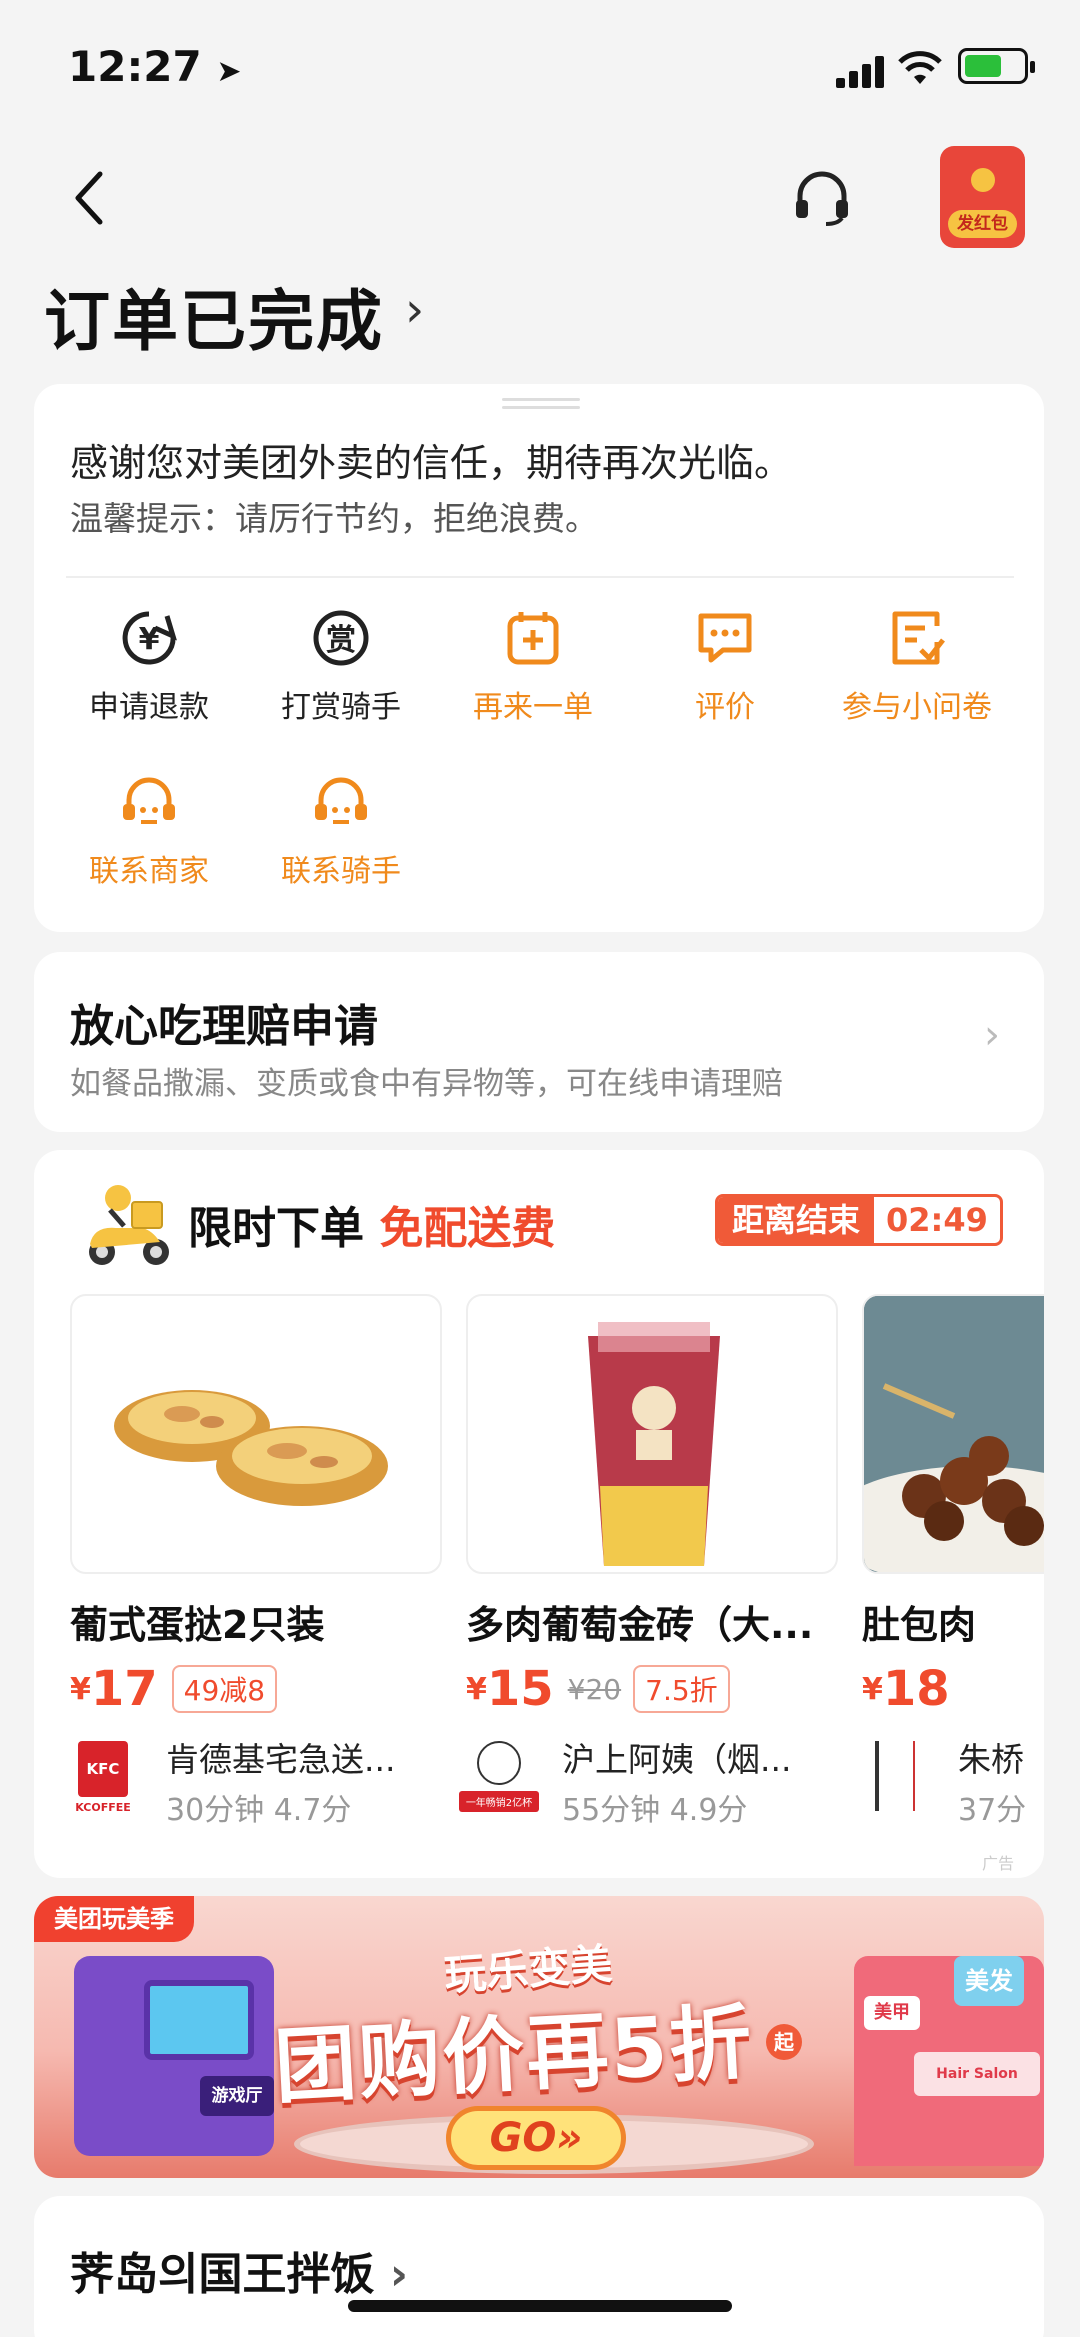  What do you see at coordinates (860, 72) in the screenshot?
I see `signal-icon` at bounding box center [860, 72].